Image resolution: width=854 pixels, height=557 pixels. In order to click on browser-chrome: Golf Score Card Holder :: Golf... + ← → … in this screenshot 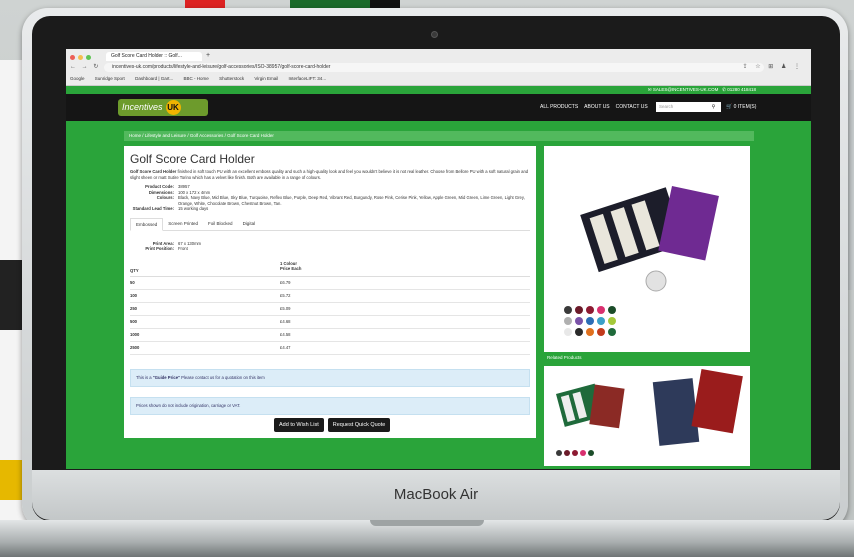, I will do `click(438, 67)`.